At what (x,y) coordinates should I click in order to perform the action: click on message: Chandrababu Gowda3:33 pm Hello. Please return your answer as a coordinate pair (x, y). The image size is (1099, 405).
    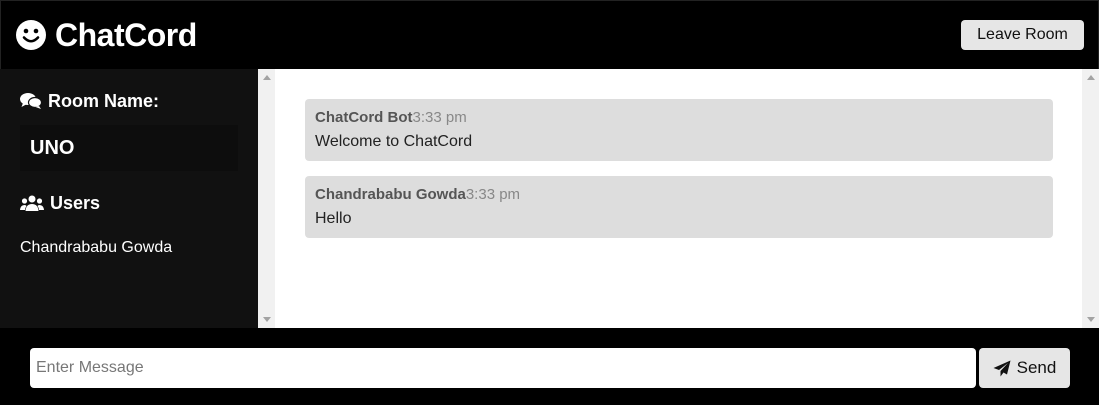
    Looking at the image, I should click on (679, 207).